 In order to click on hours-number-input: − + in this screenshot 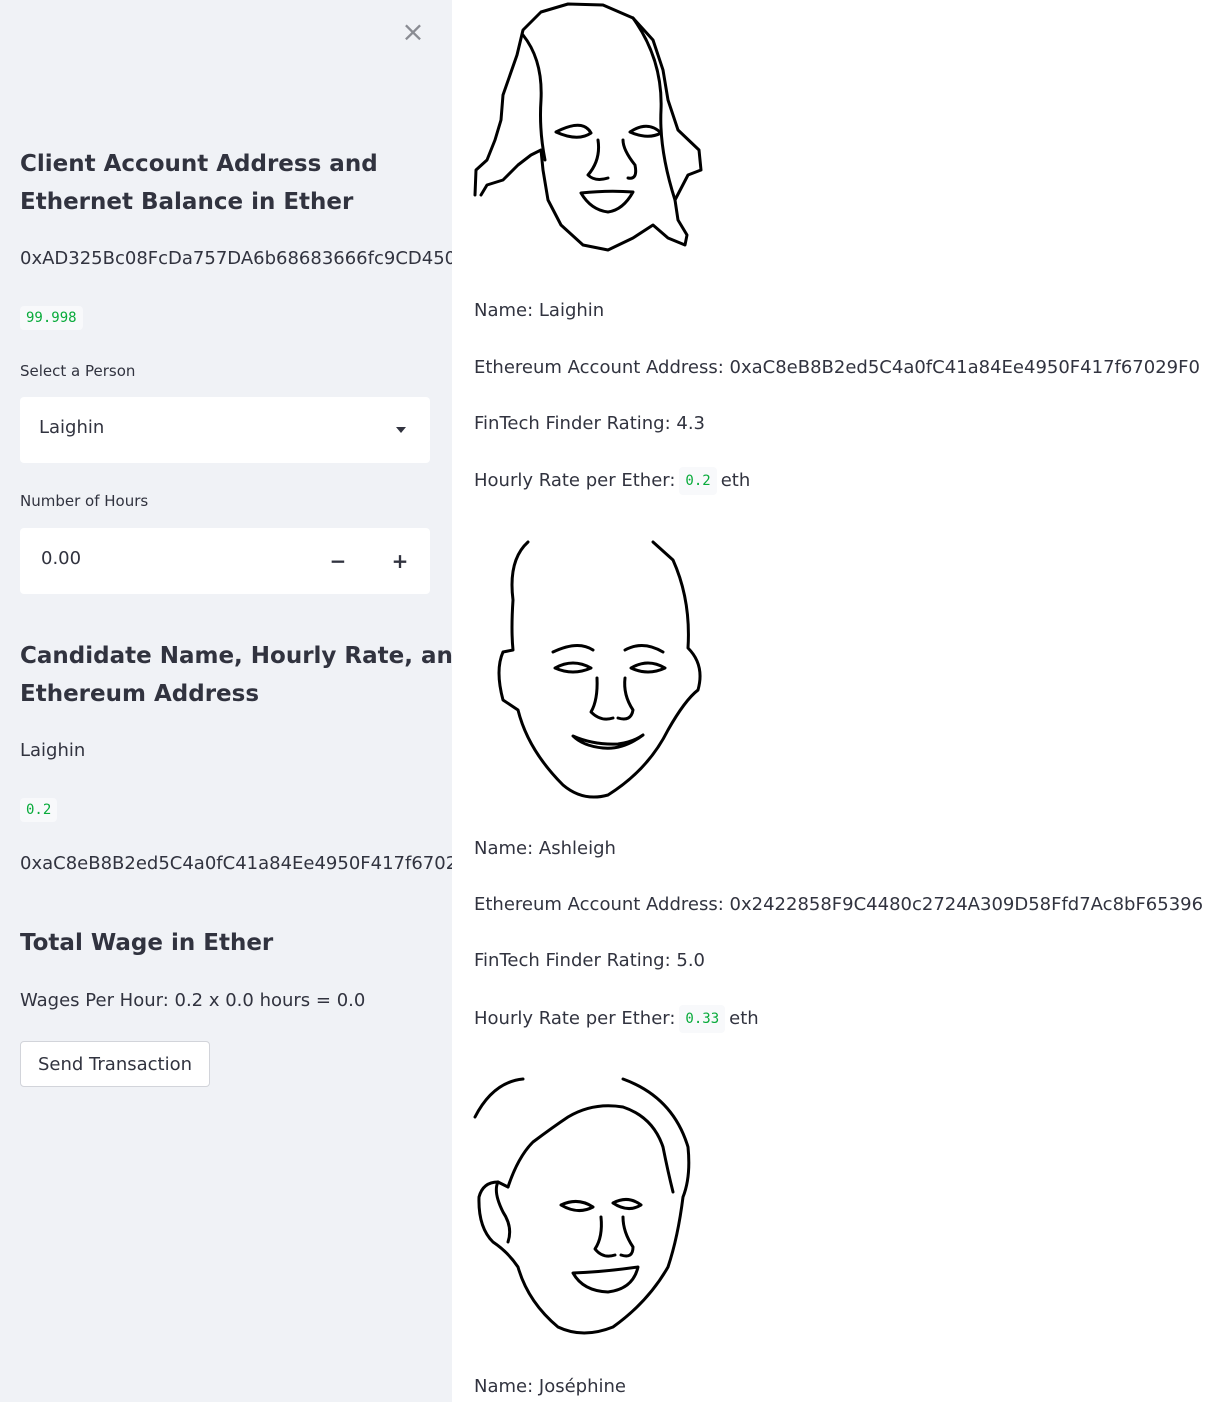, I will do `click(225, 561)`.